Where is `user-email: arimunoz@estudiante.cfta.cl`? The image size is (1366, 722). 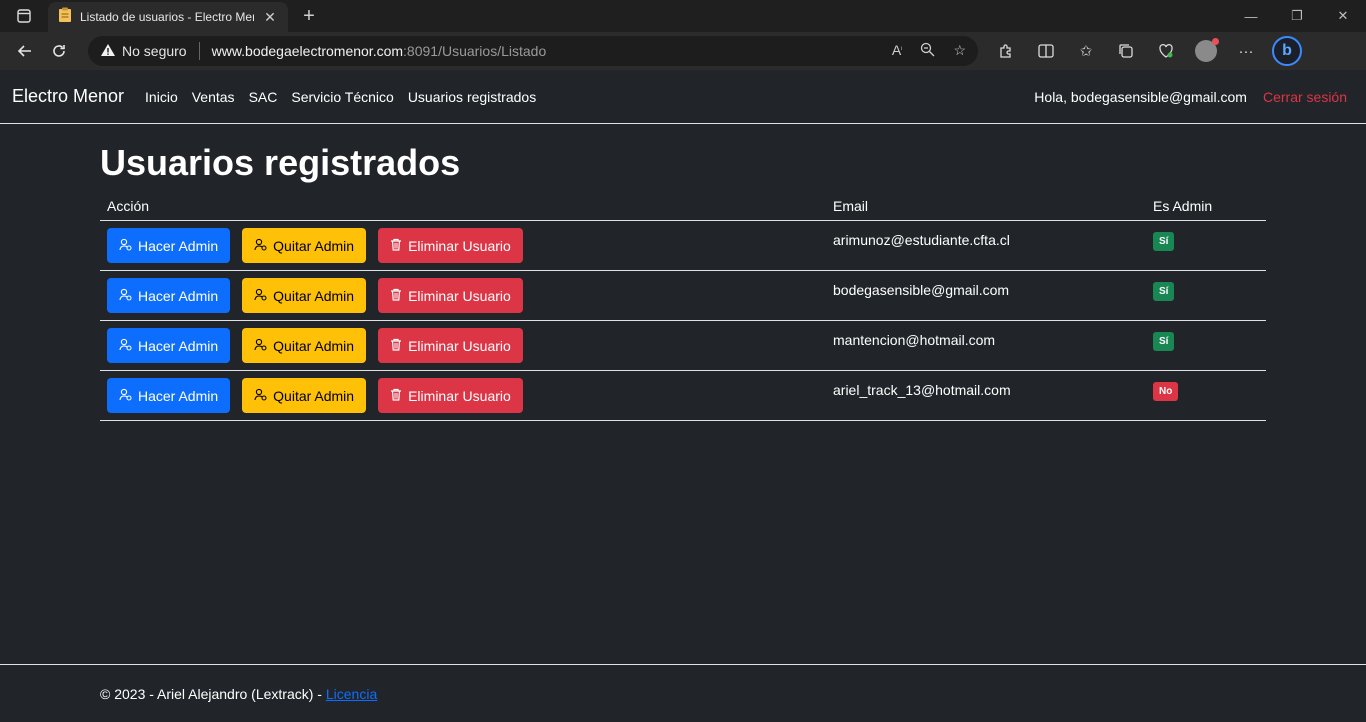
user-email: arimunoz@estudiante.cfta.cl is located at coordinates (921, 240).